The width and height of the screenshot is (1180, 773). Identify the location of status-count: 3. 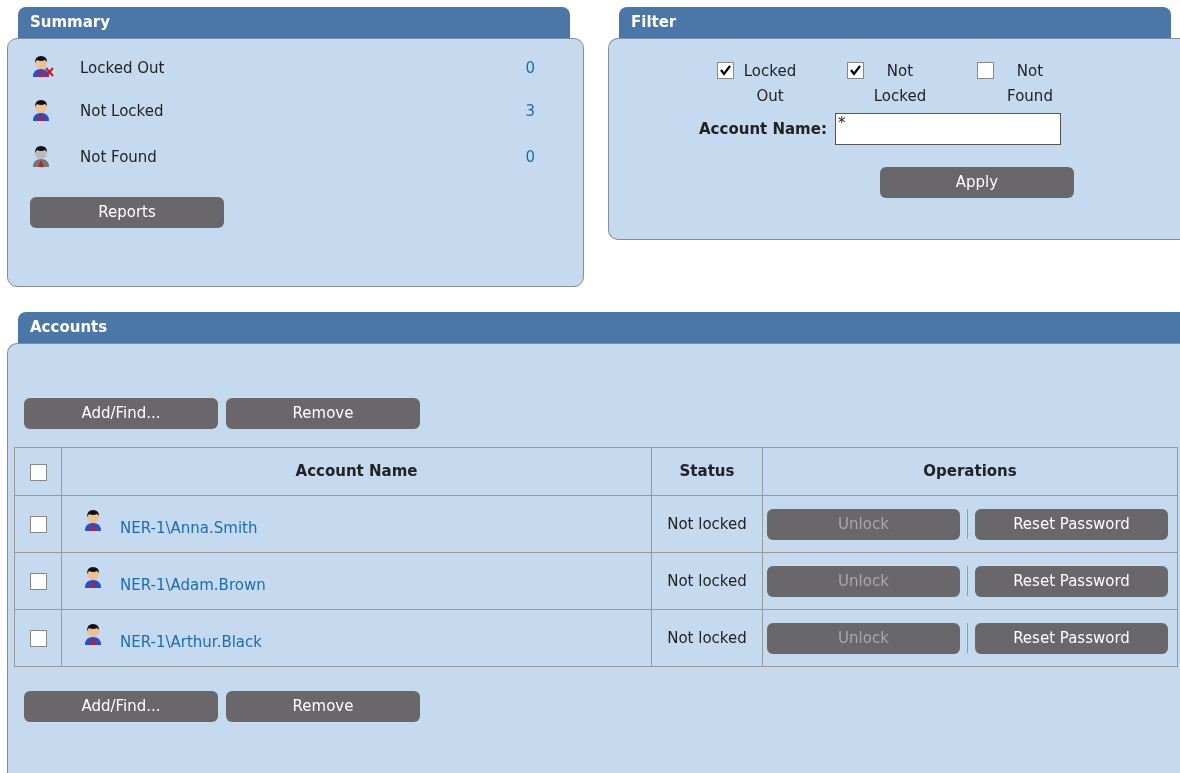
(530, 111).